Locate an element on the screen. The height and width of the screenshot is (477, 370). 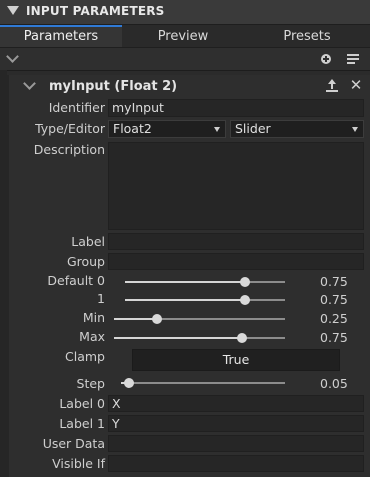
type-select: Float2 is located at coordinates (167, 129).